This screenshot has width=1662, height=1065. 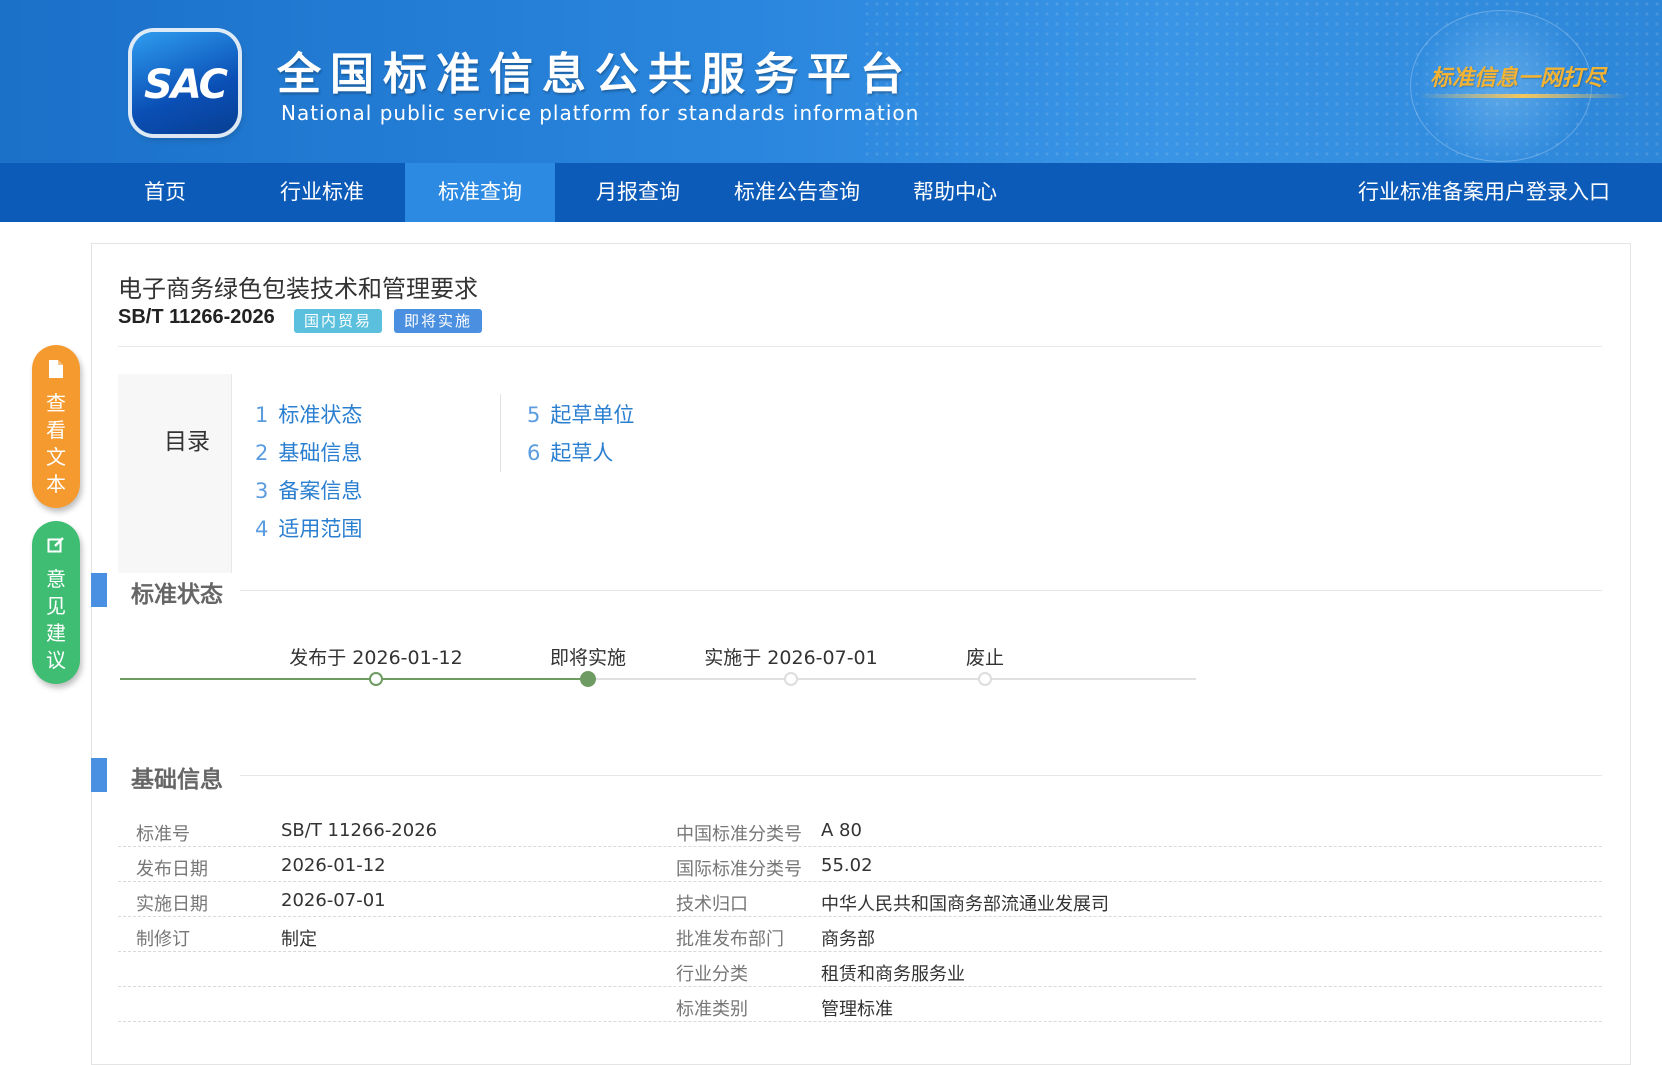 What do you see at coordinates (985, 658) in the screenshot?
I see `timeline-step-abolished: 废止` at bounding box center [985, 658].